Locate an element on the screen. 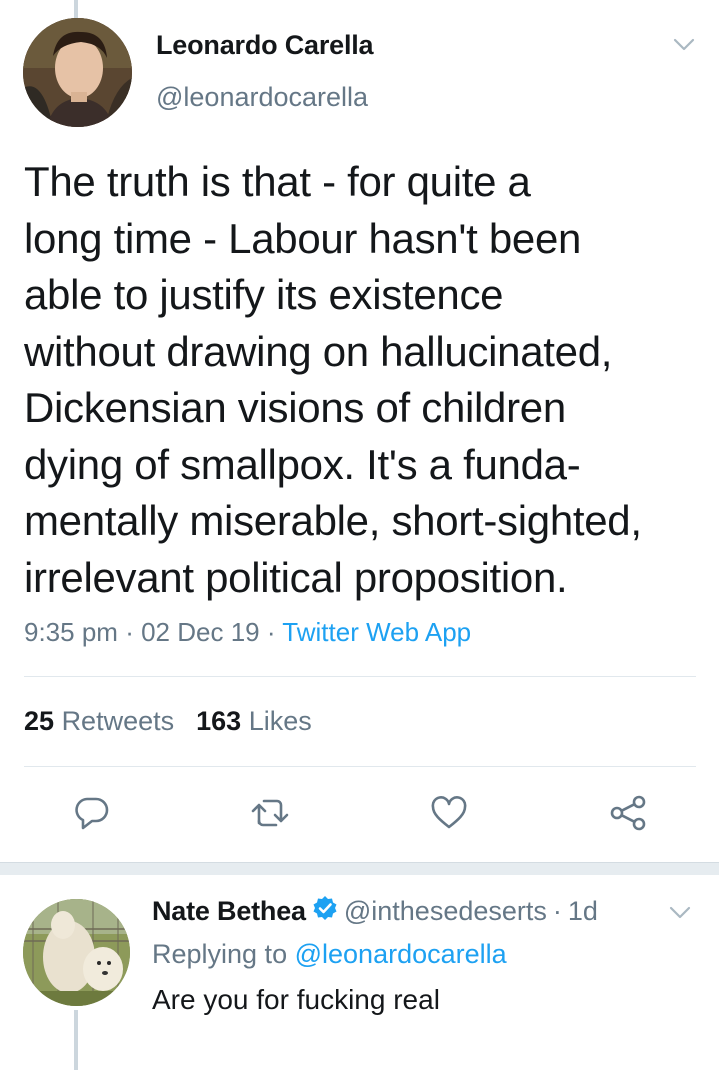 The image size is (719, 1070). like-button is located at coordinates (449, 815).